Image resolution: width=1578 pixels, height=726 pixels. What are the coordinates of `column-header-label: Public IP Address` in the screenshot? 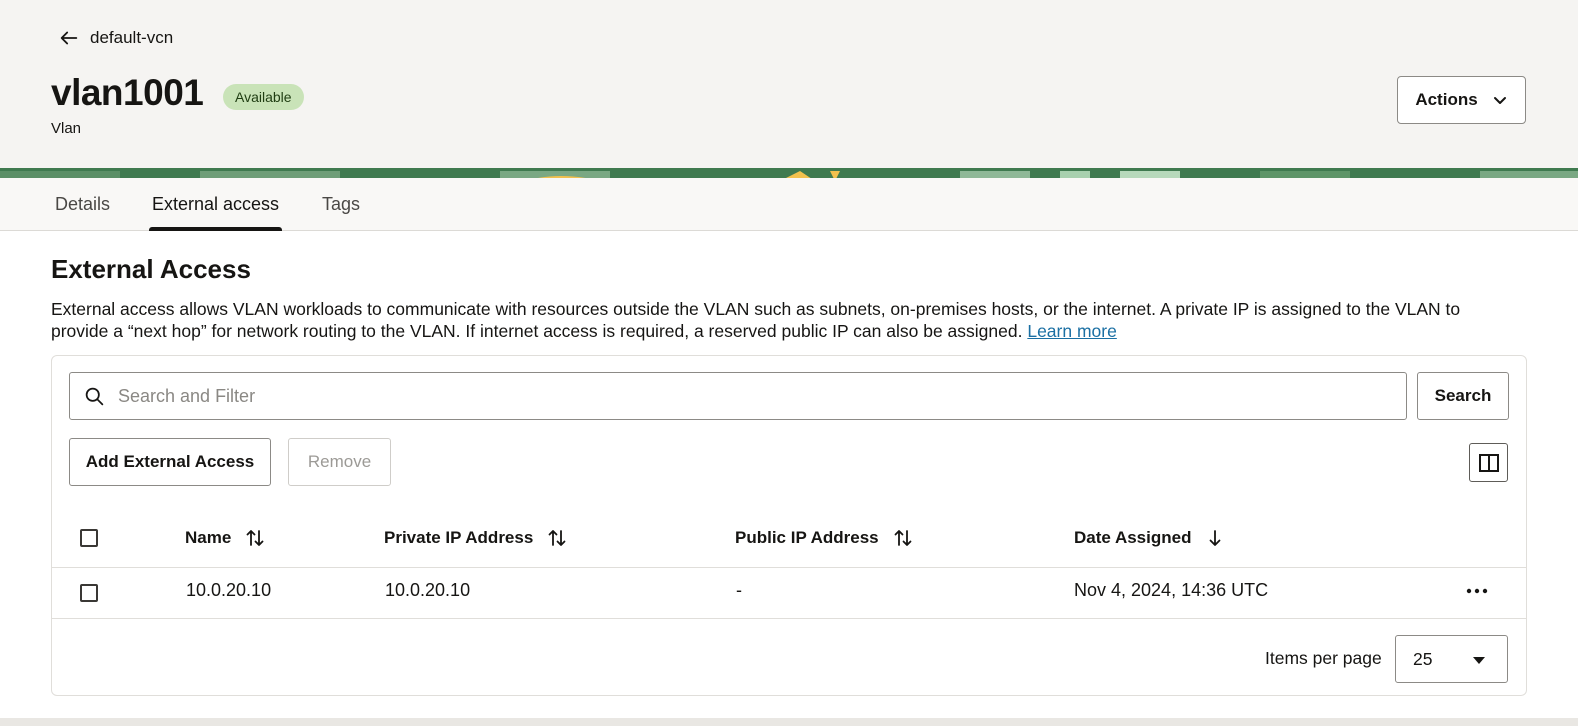 It's located at (807, 537).